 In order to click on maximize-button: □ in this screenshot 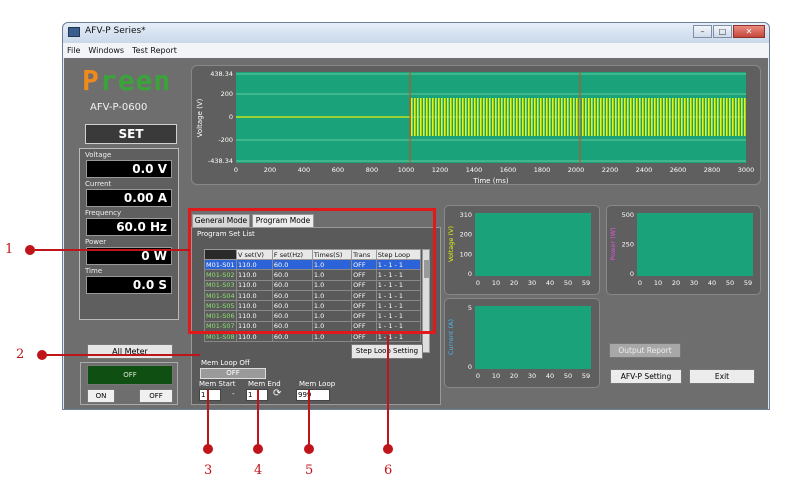, I will do `click(722, 31)`.